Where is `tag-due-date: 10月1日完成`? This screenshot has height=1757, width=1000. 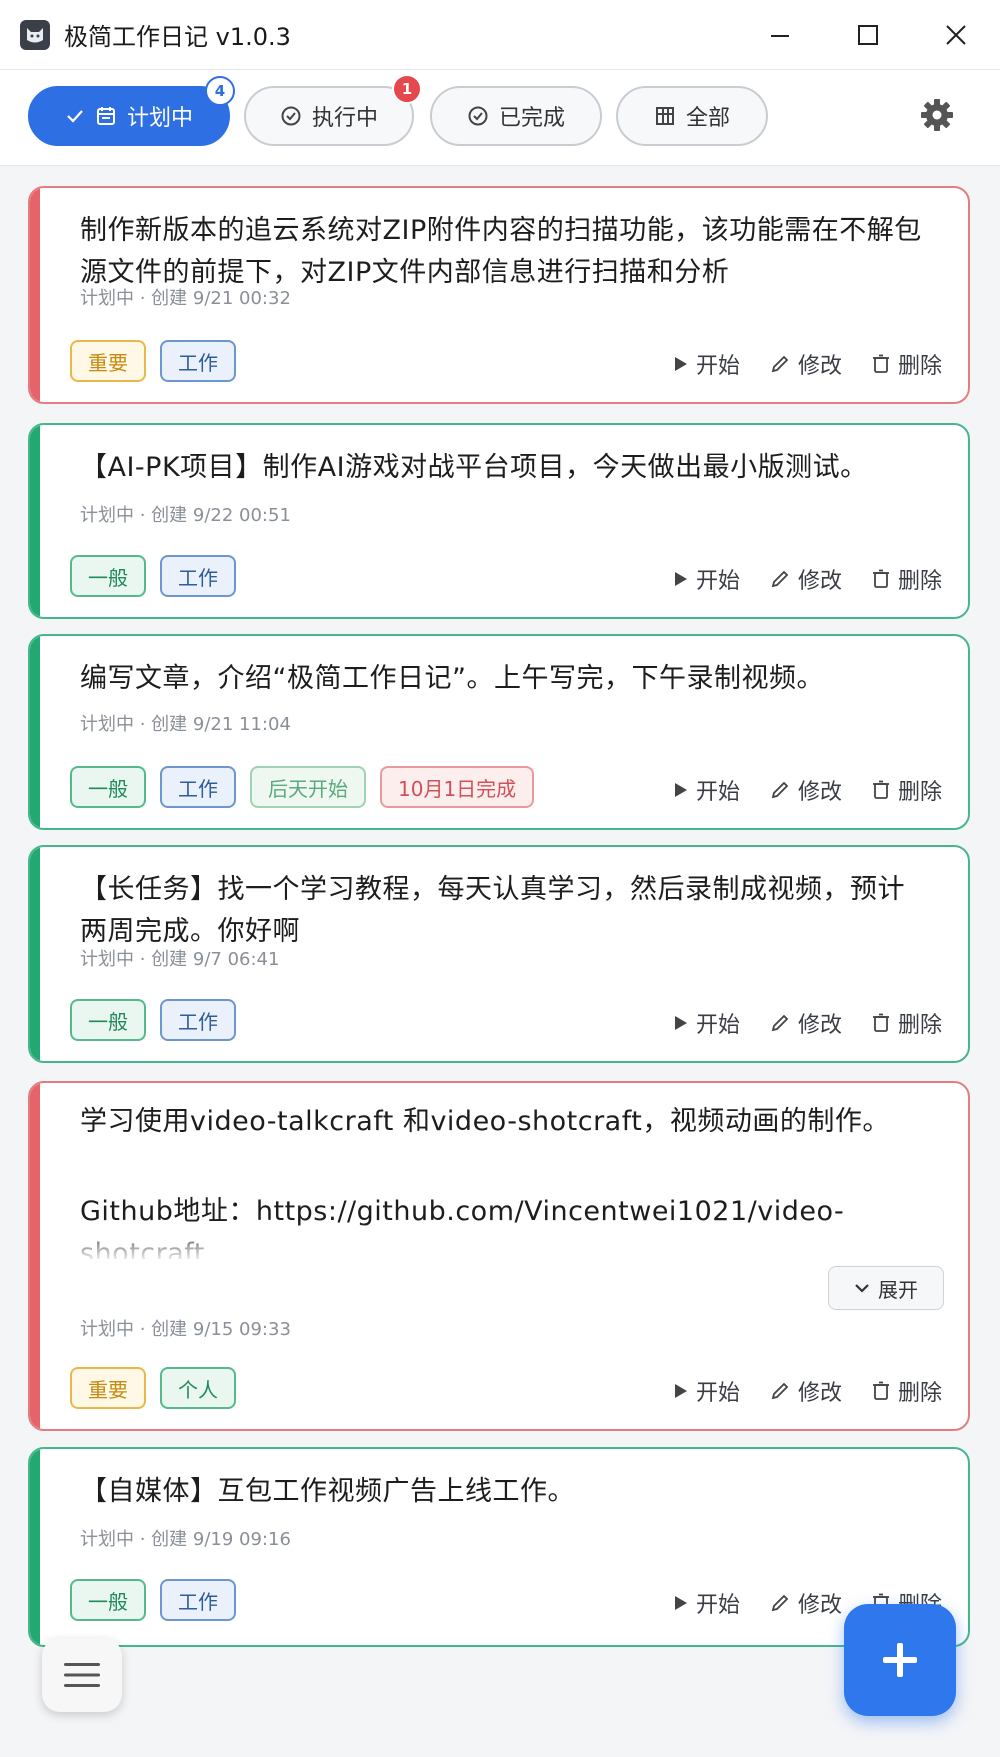
tag-due-date: 10月1日完成 is located at coordinates (457, 787).